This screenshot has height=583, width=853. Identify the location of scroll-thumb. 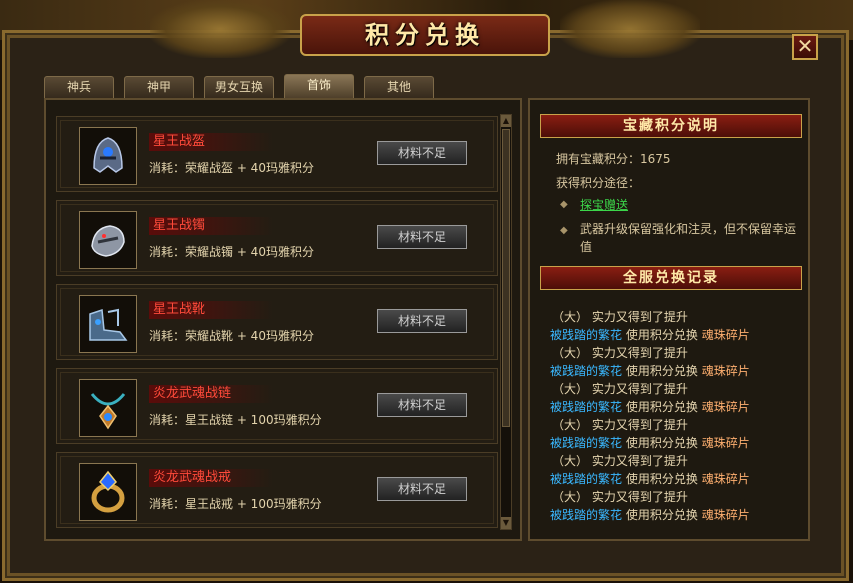
(506, 278).